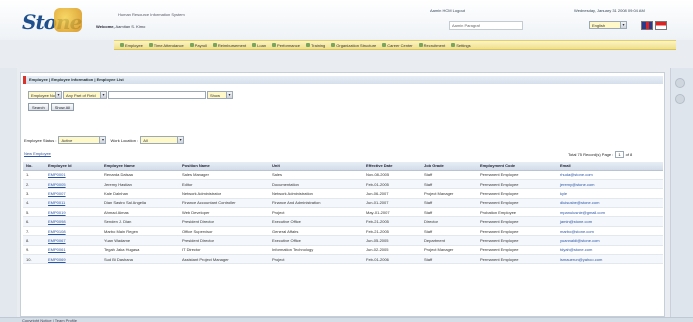  Describe the element at coordinates (286, 45) in the screenshot. I see `menu-item-performance: Performance` at that location.